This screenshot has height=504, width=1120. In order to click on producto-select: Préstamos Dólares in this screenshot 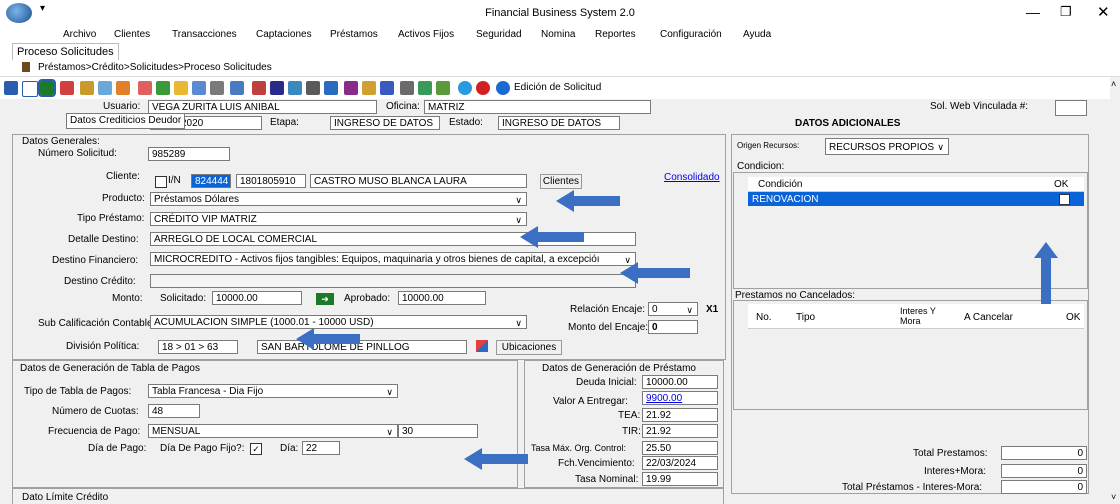, I will do `click(338, 199)`.